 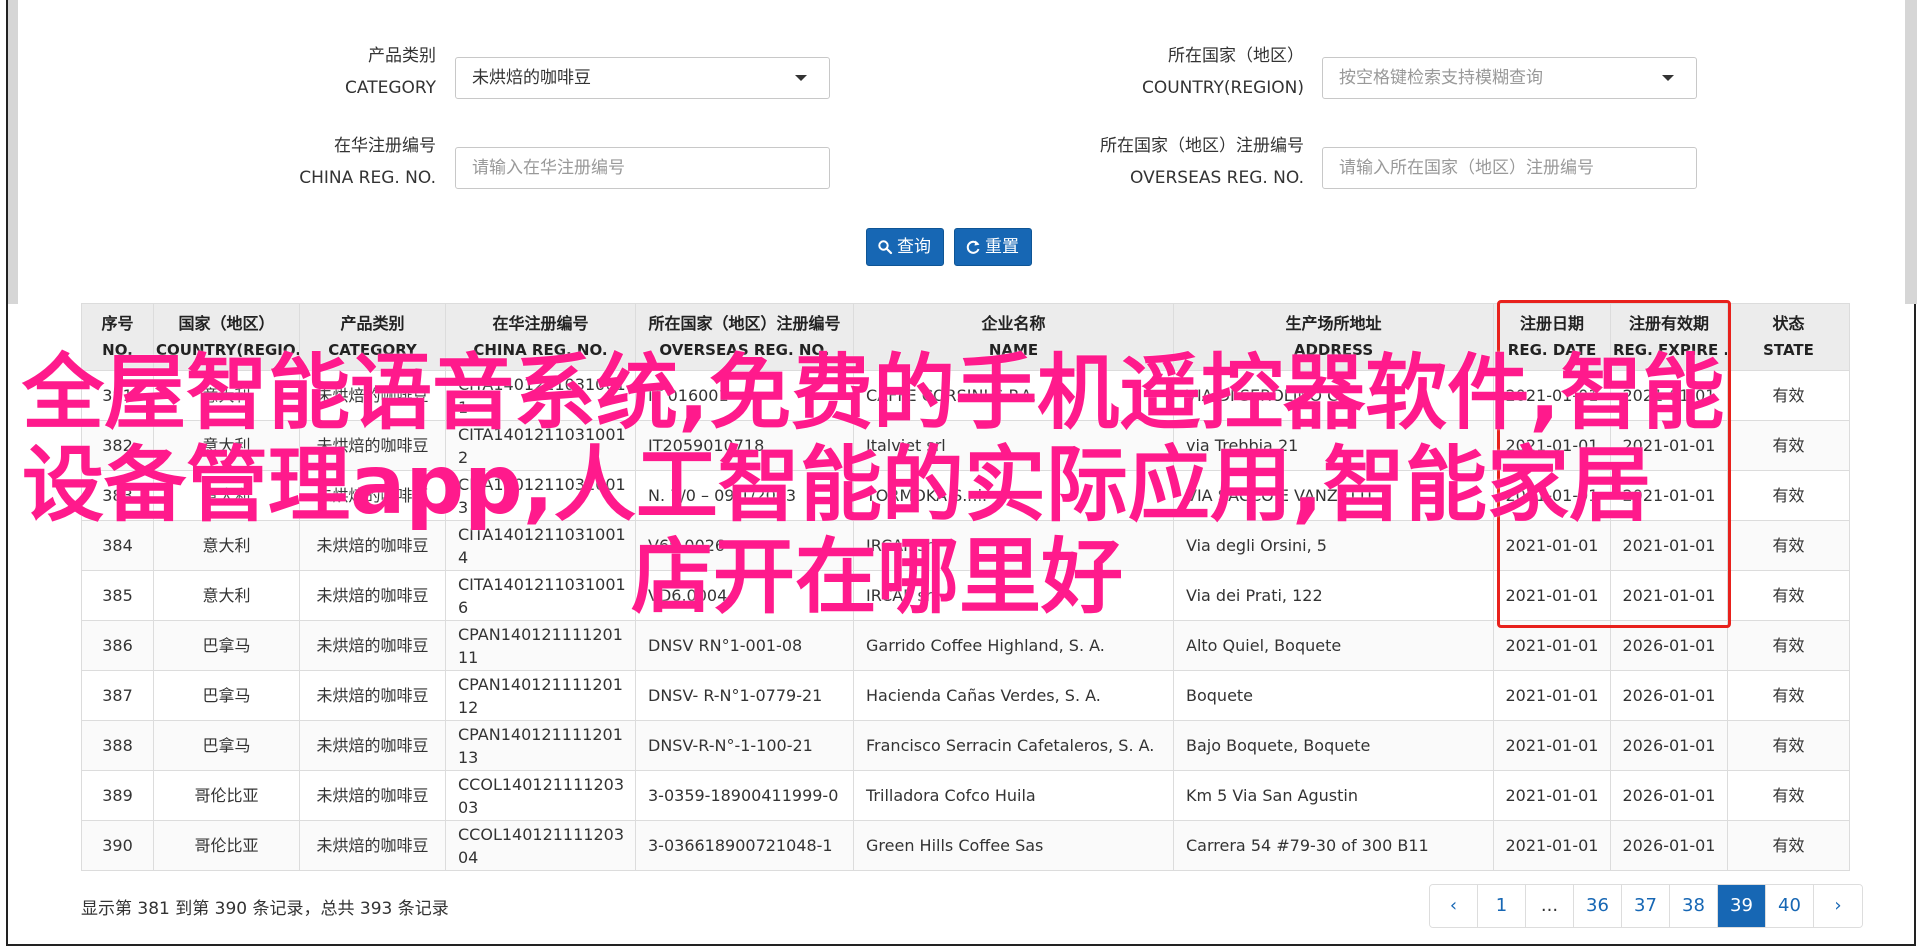 What do you see at coordinates (744, 745) in the screenshot?
I see `overseas-reg-cell: DNSV-R-N°-1-100-21` at bounding box center [744, 745].